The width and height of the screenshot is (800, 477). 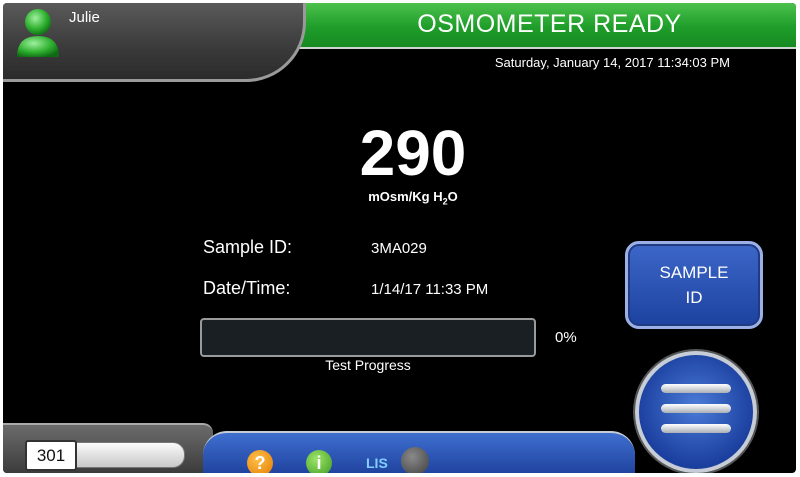 I want to click on sample-id-button-line2: ID, so click(x=694, y=297).